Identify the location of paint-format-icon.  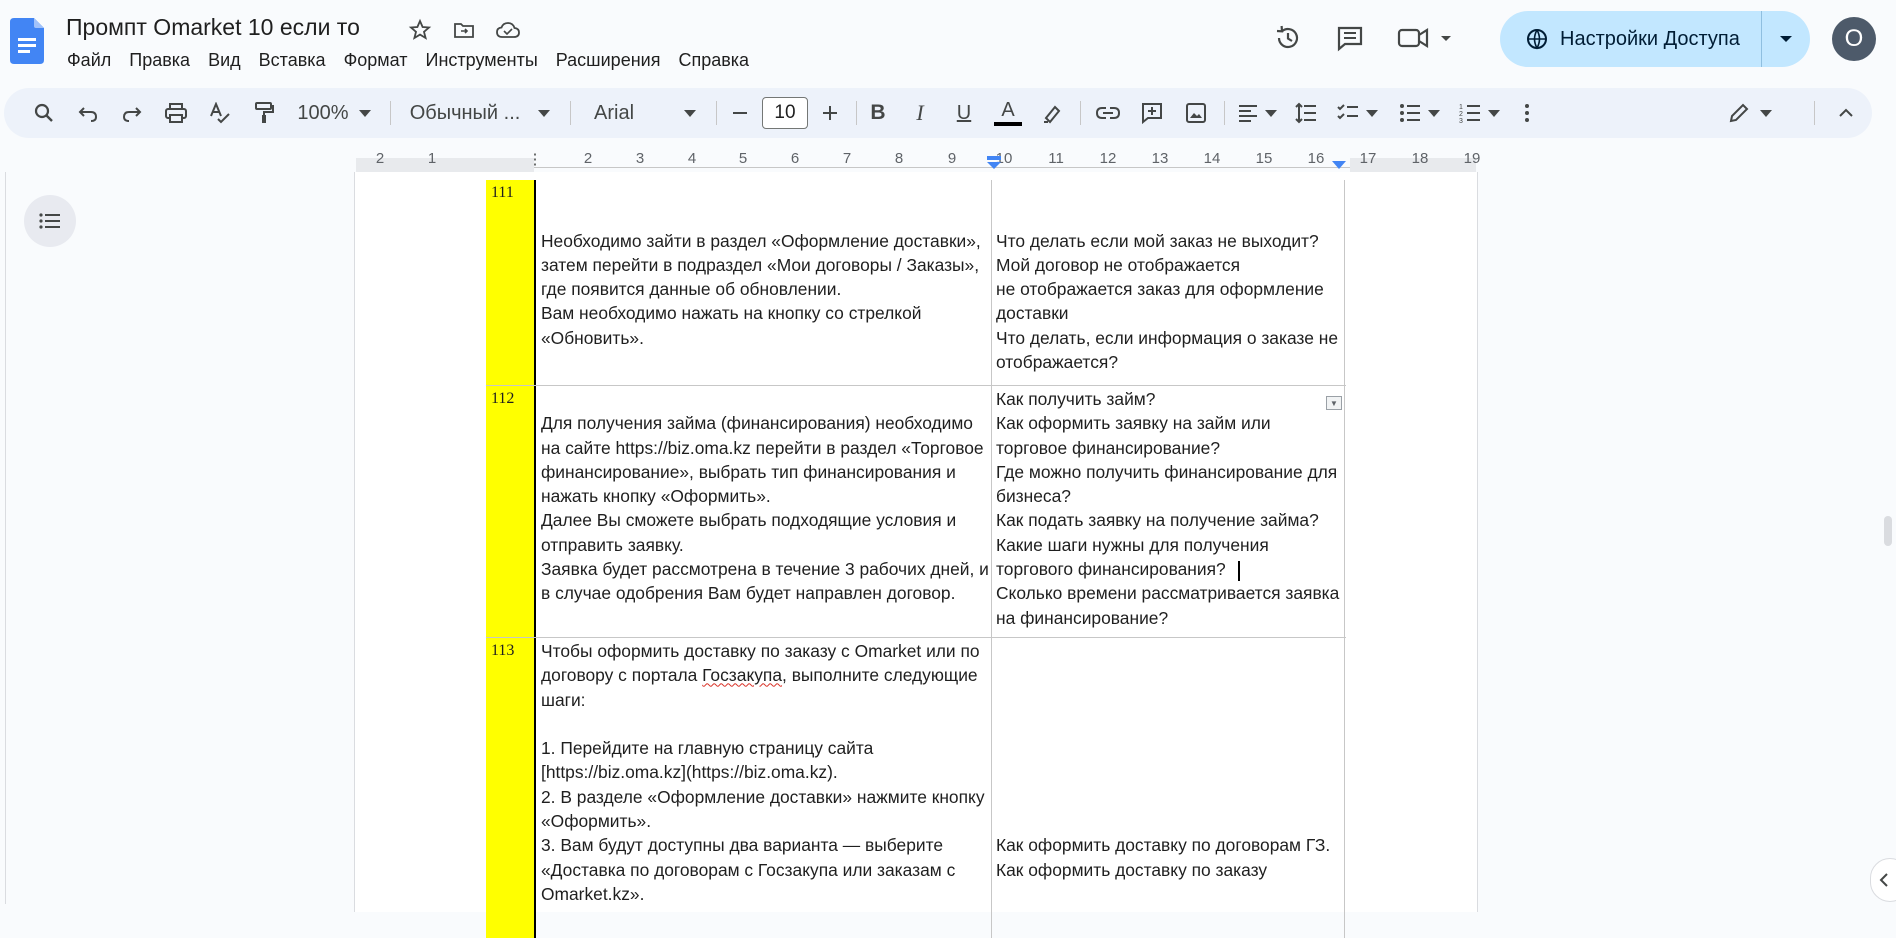
(264, 113).